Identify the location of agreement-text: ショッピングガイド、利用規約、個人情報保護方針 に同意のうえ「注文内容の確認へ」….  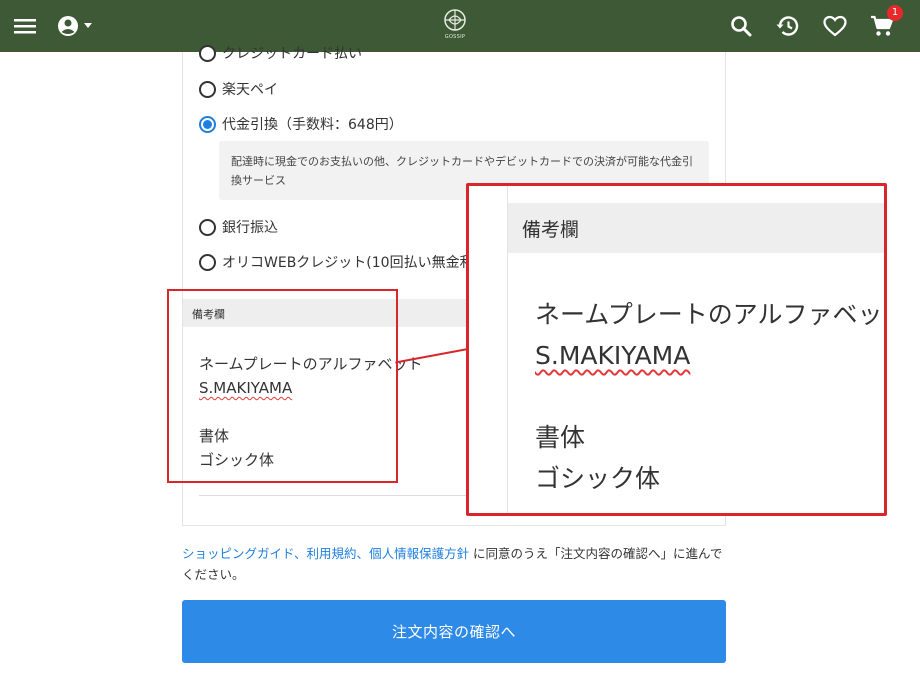
(454, 564).